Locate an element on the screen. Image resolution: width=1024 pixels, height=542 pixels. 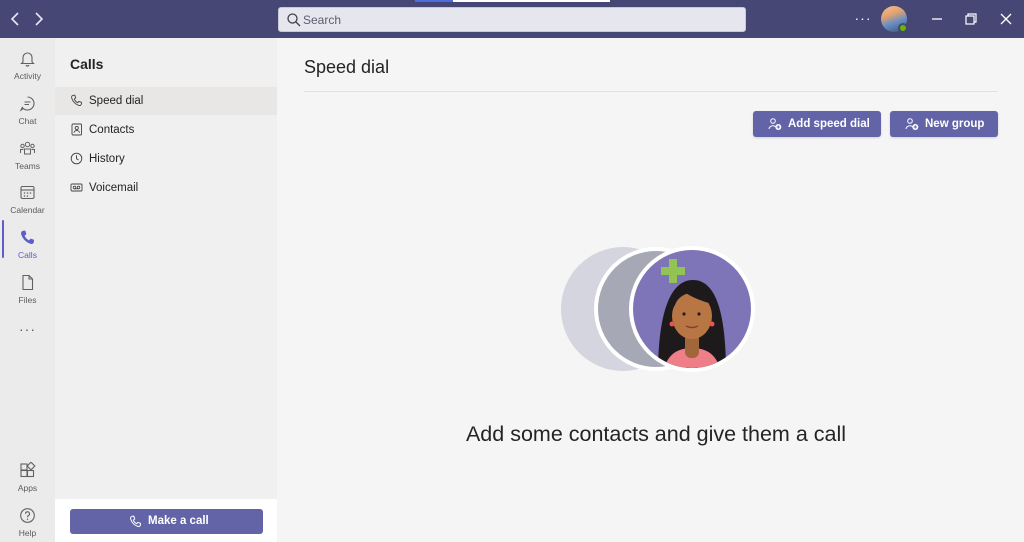
panel-footer: Make a call is located at coordinates (166, 520).